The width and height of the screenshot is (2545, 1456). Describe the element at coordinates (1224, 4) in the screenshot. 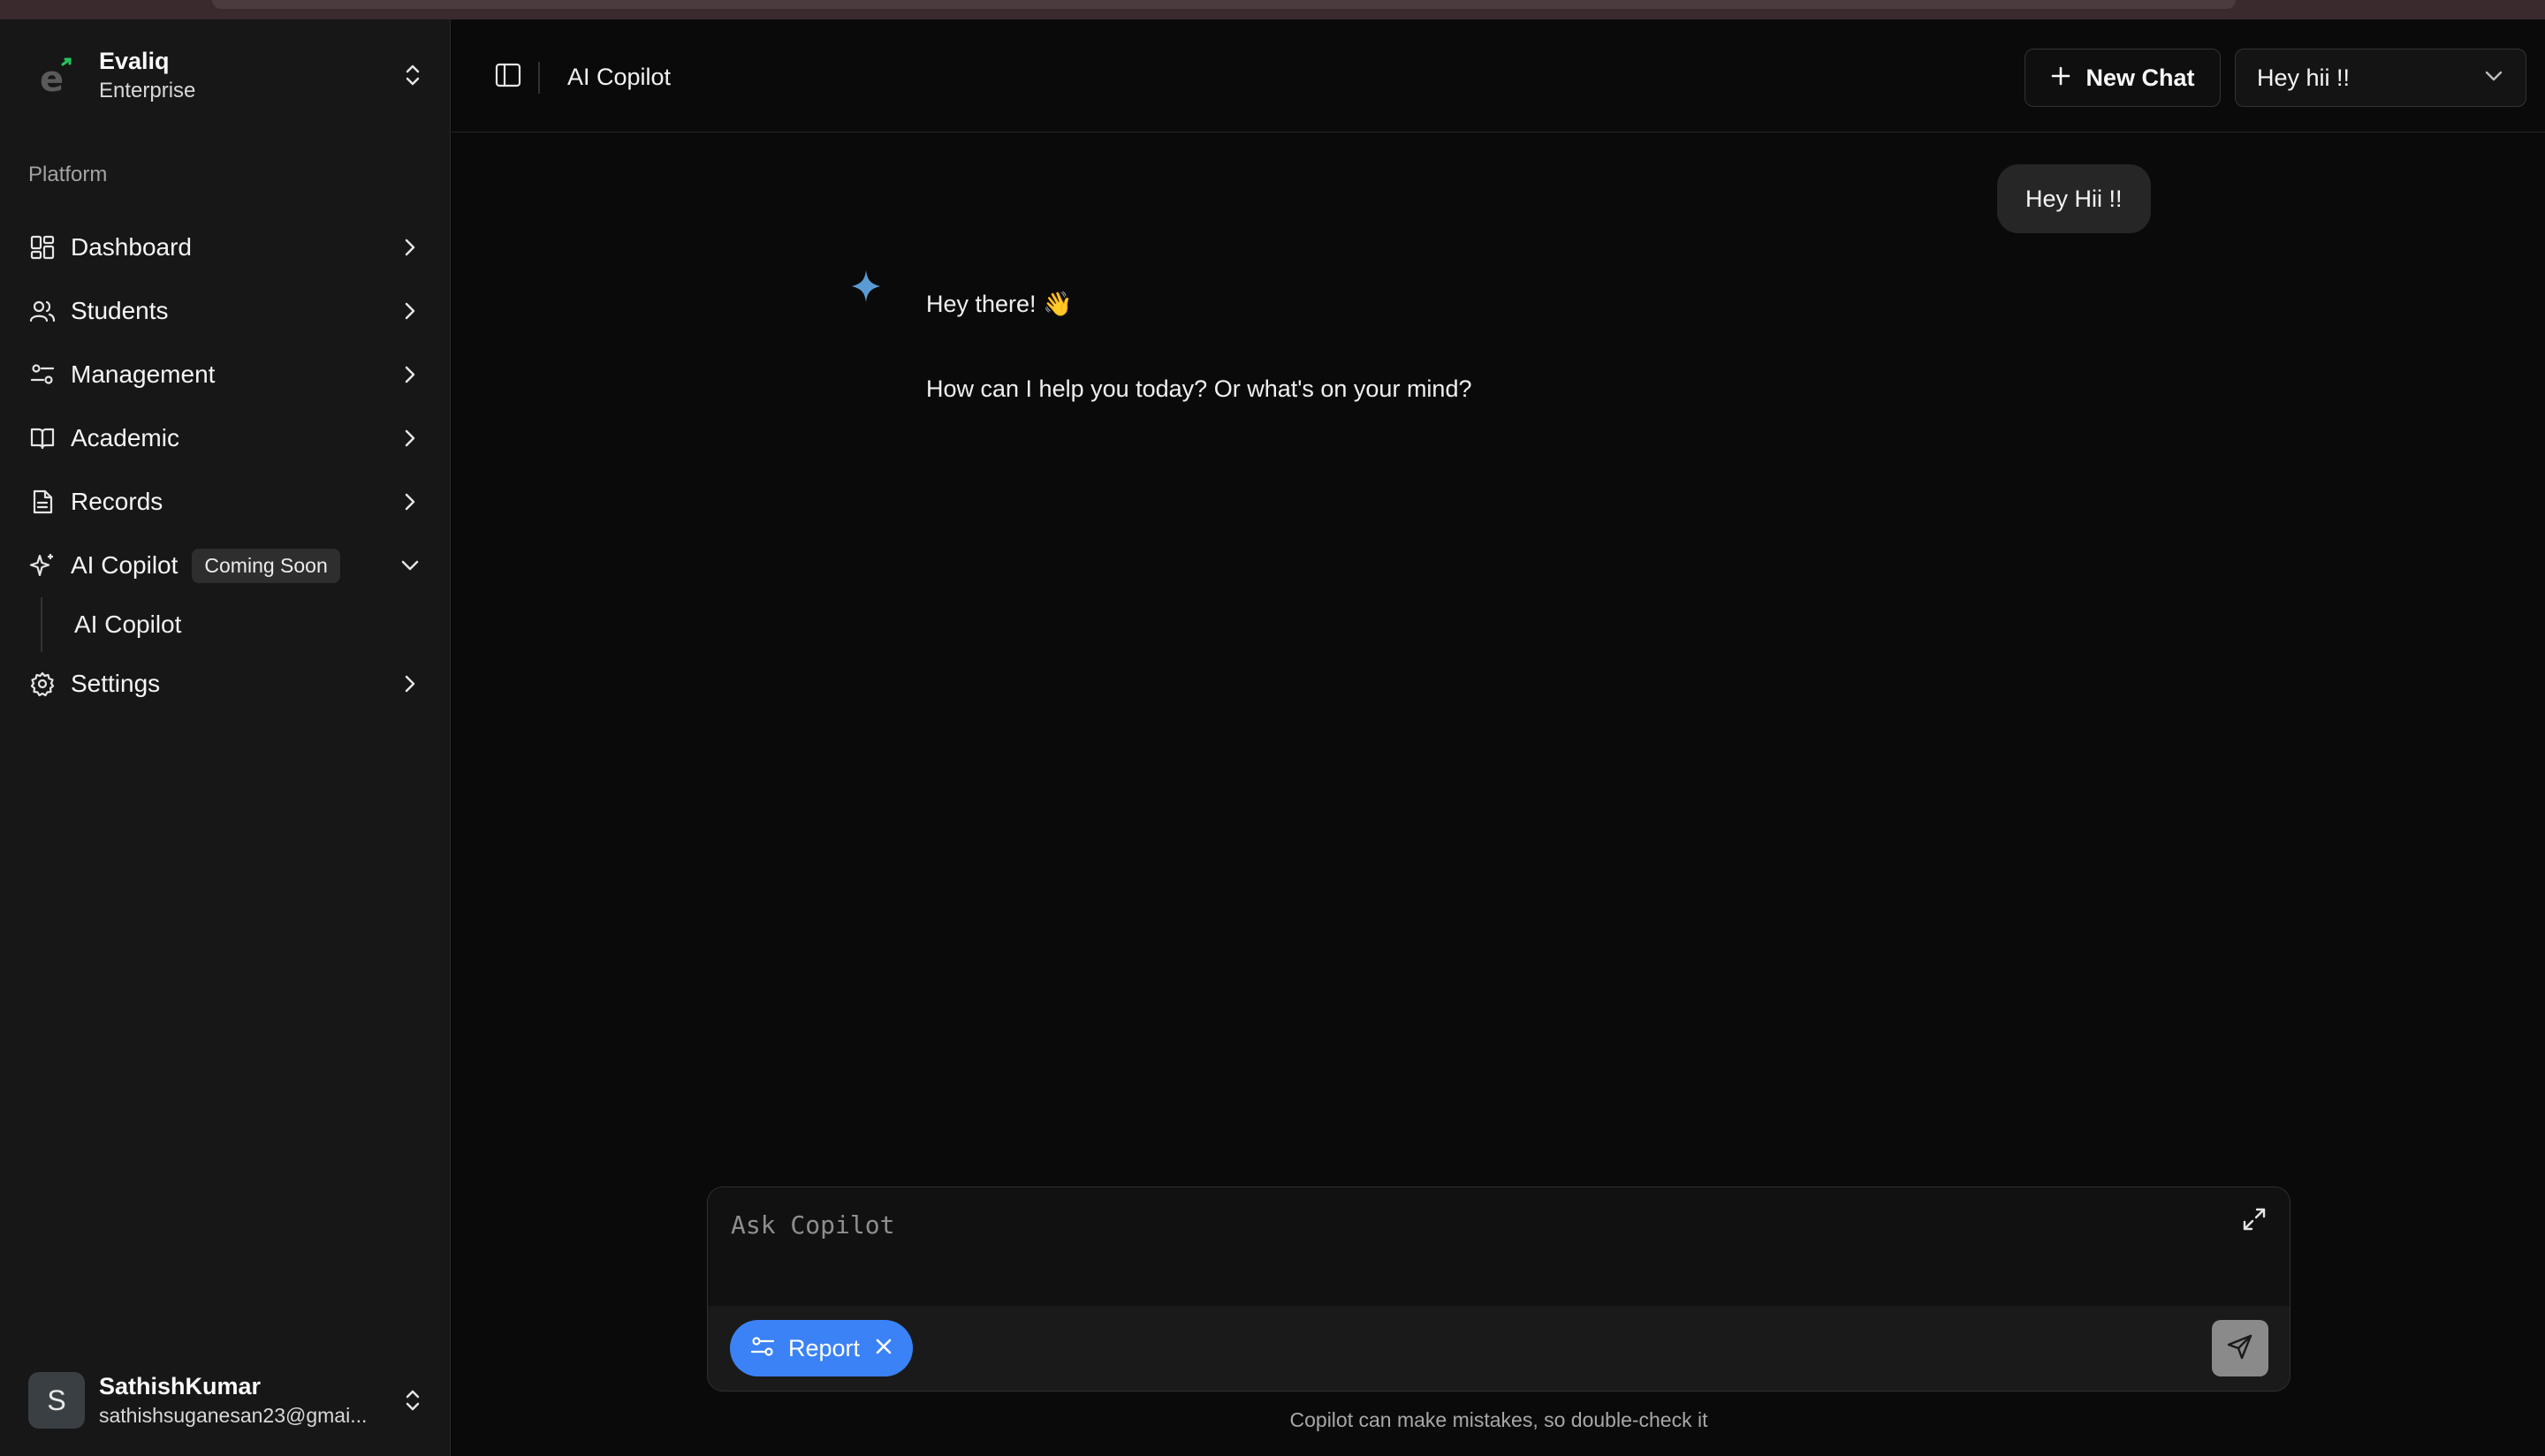

I see `window-top-pill` at that location.